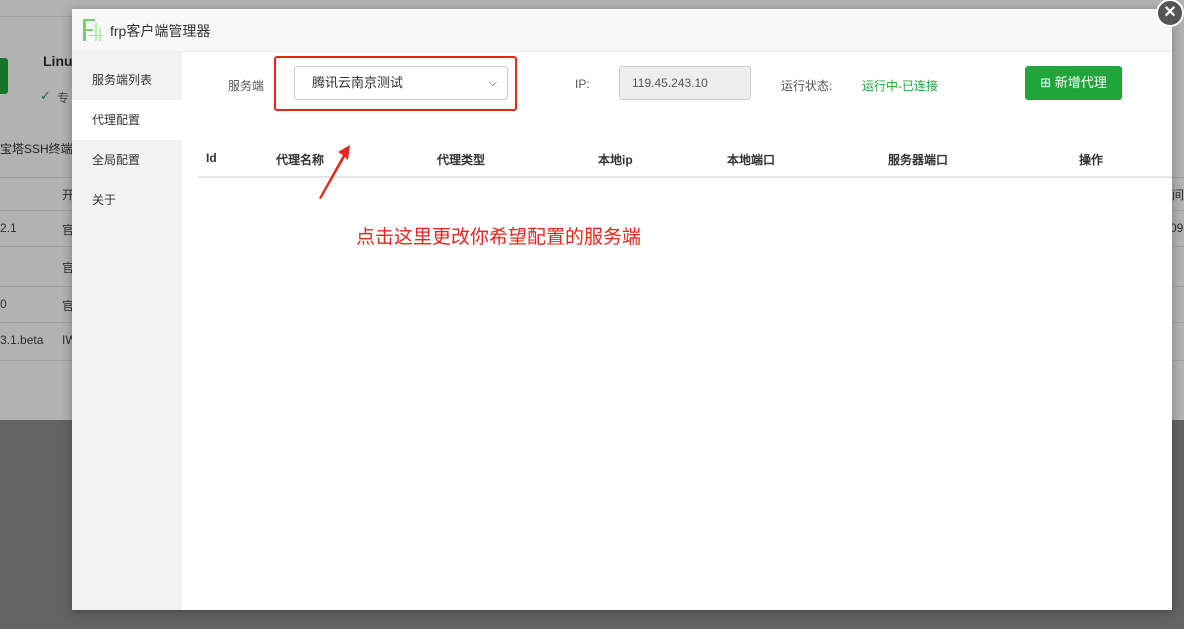 The image size is (1184, 629). I want to click on sidebar-item-proxy-config: 代理配置, so click(127, 120).